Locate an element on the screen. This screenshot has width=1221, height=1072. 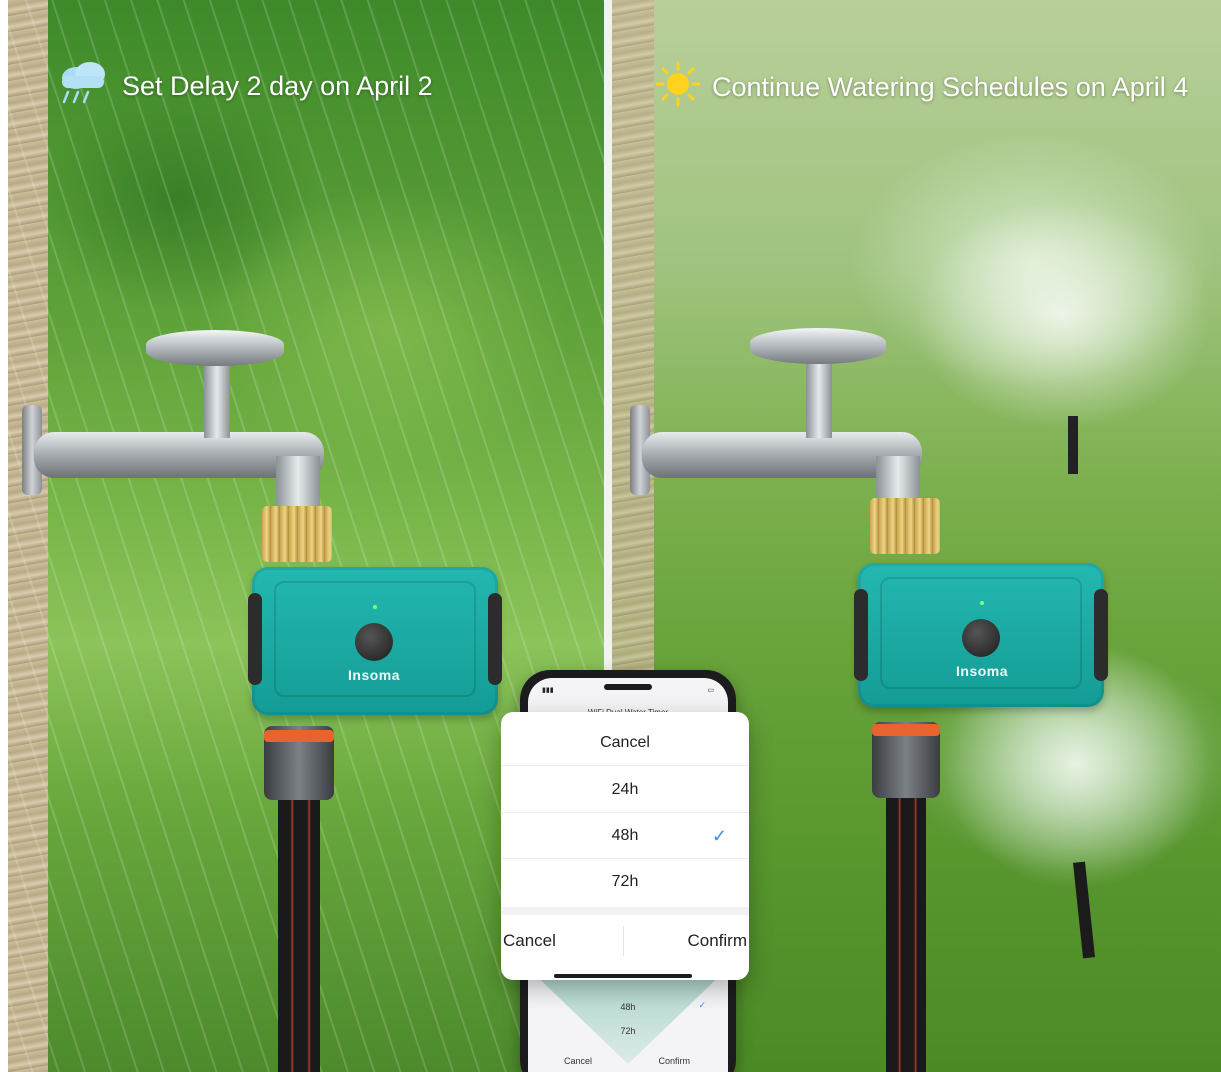
button-separator is located at coordinates (623, 941).